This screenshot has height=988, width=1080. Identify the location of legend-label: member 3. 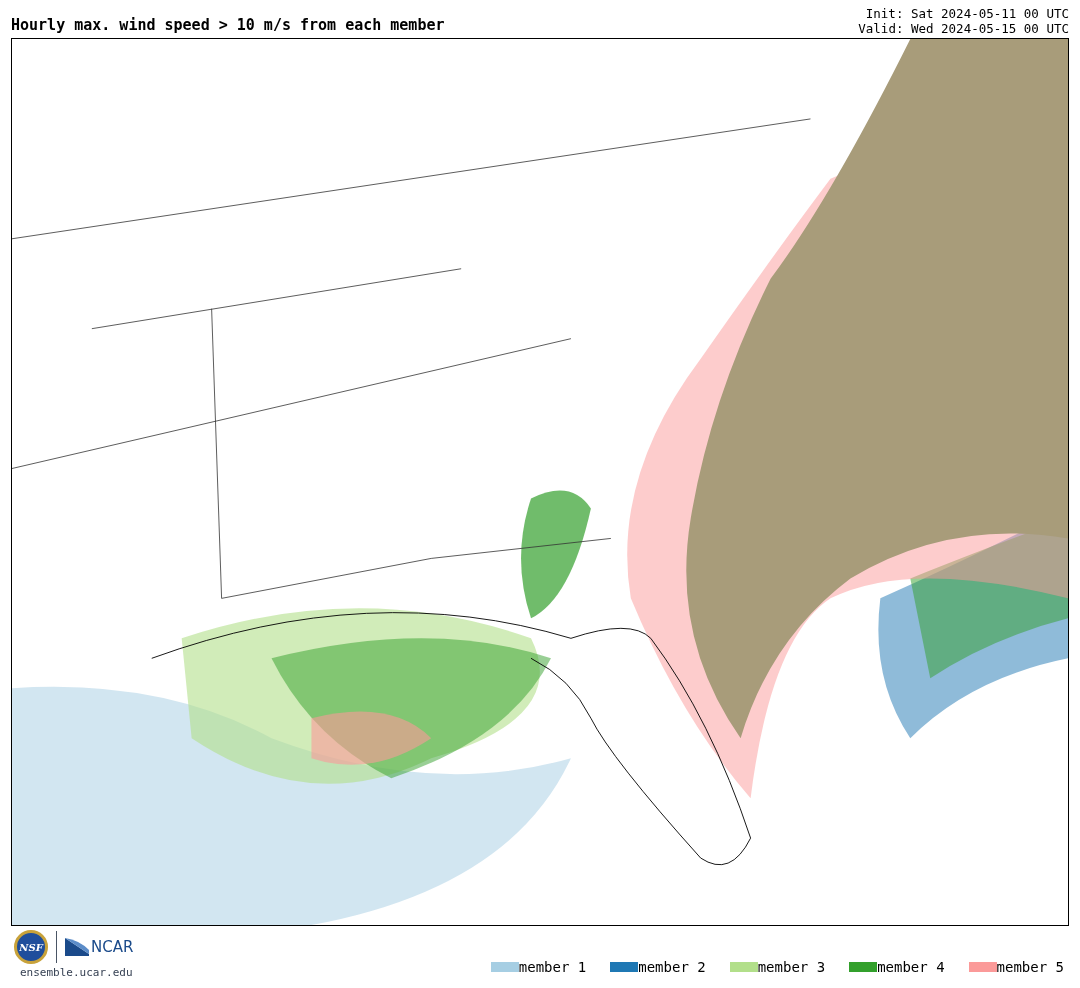
(791, 967).